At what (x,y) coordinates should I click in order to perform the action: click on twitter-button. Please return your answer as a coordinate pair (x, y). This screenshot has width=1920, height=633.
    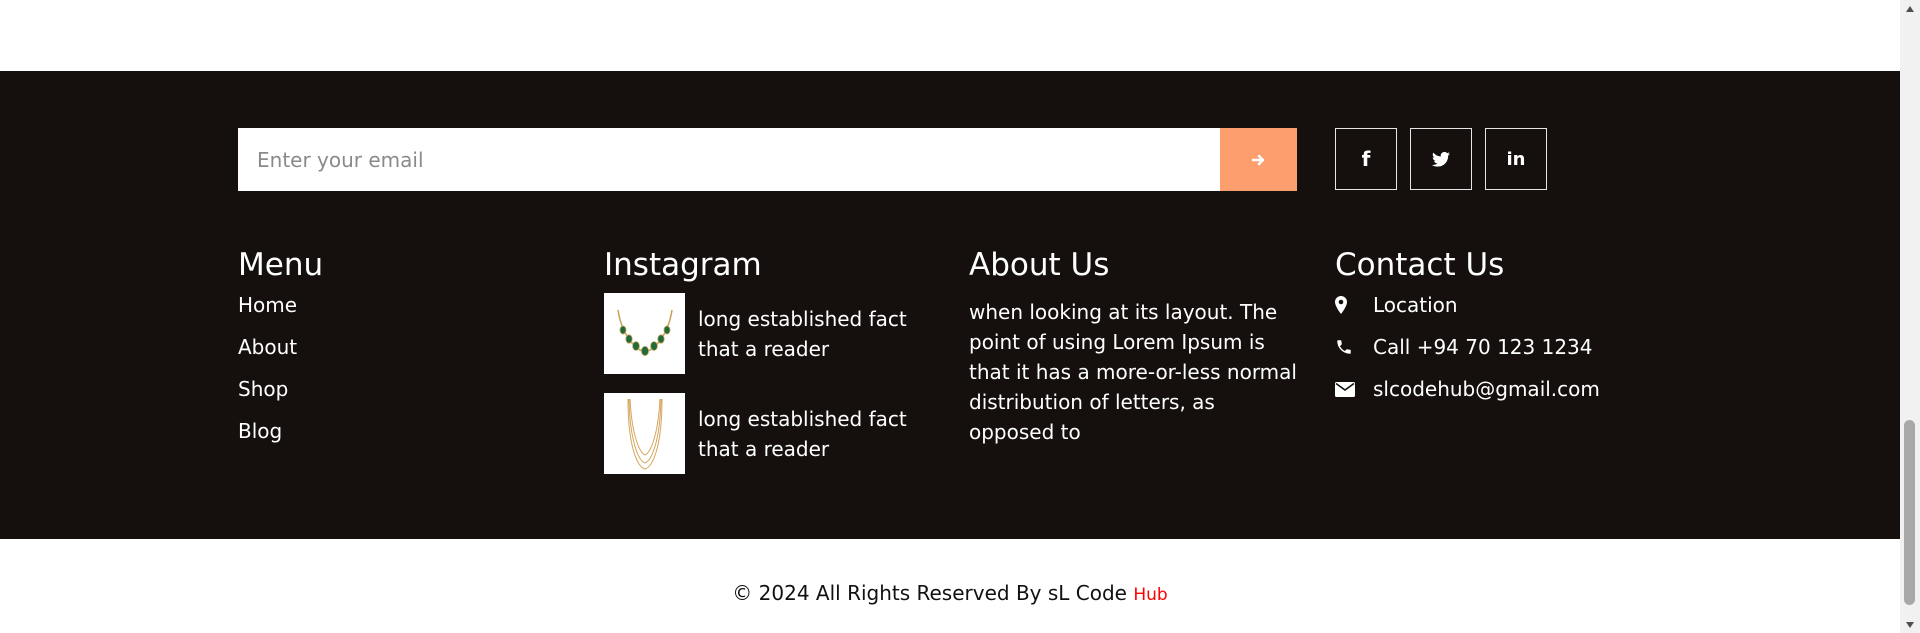
    Looking at the image, I should click on (1441, 159).